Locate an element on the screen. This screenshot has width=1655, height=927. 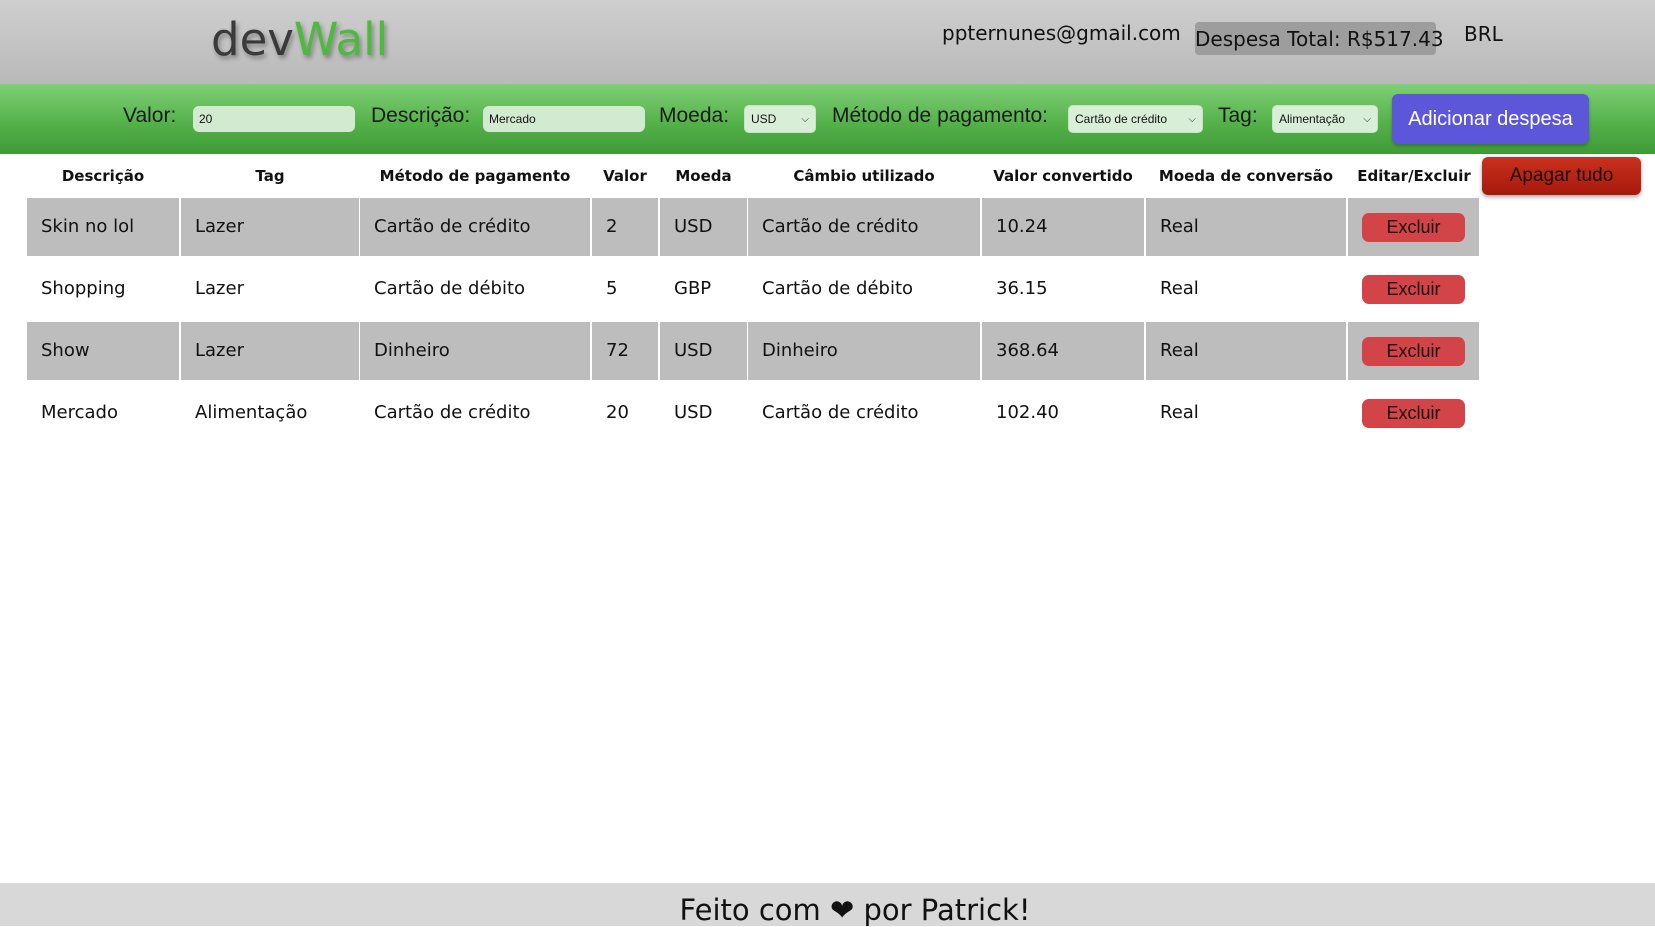
cell-valor: 72 is located at coordinates (625, 351).